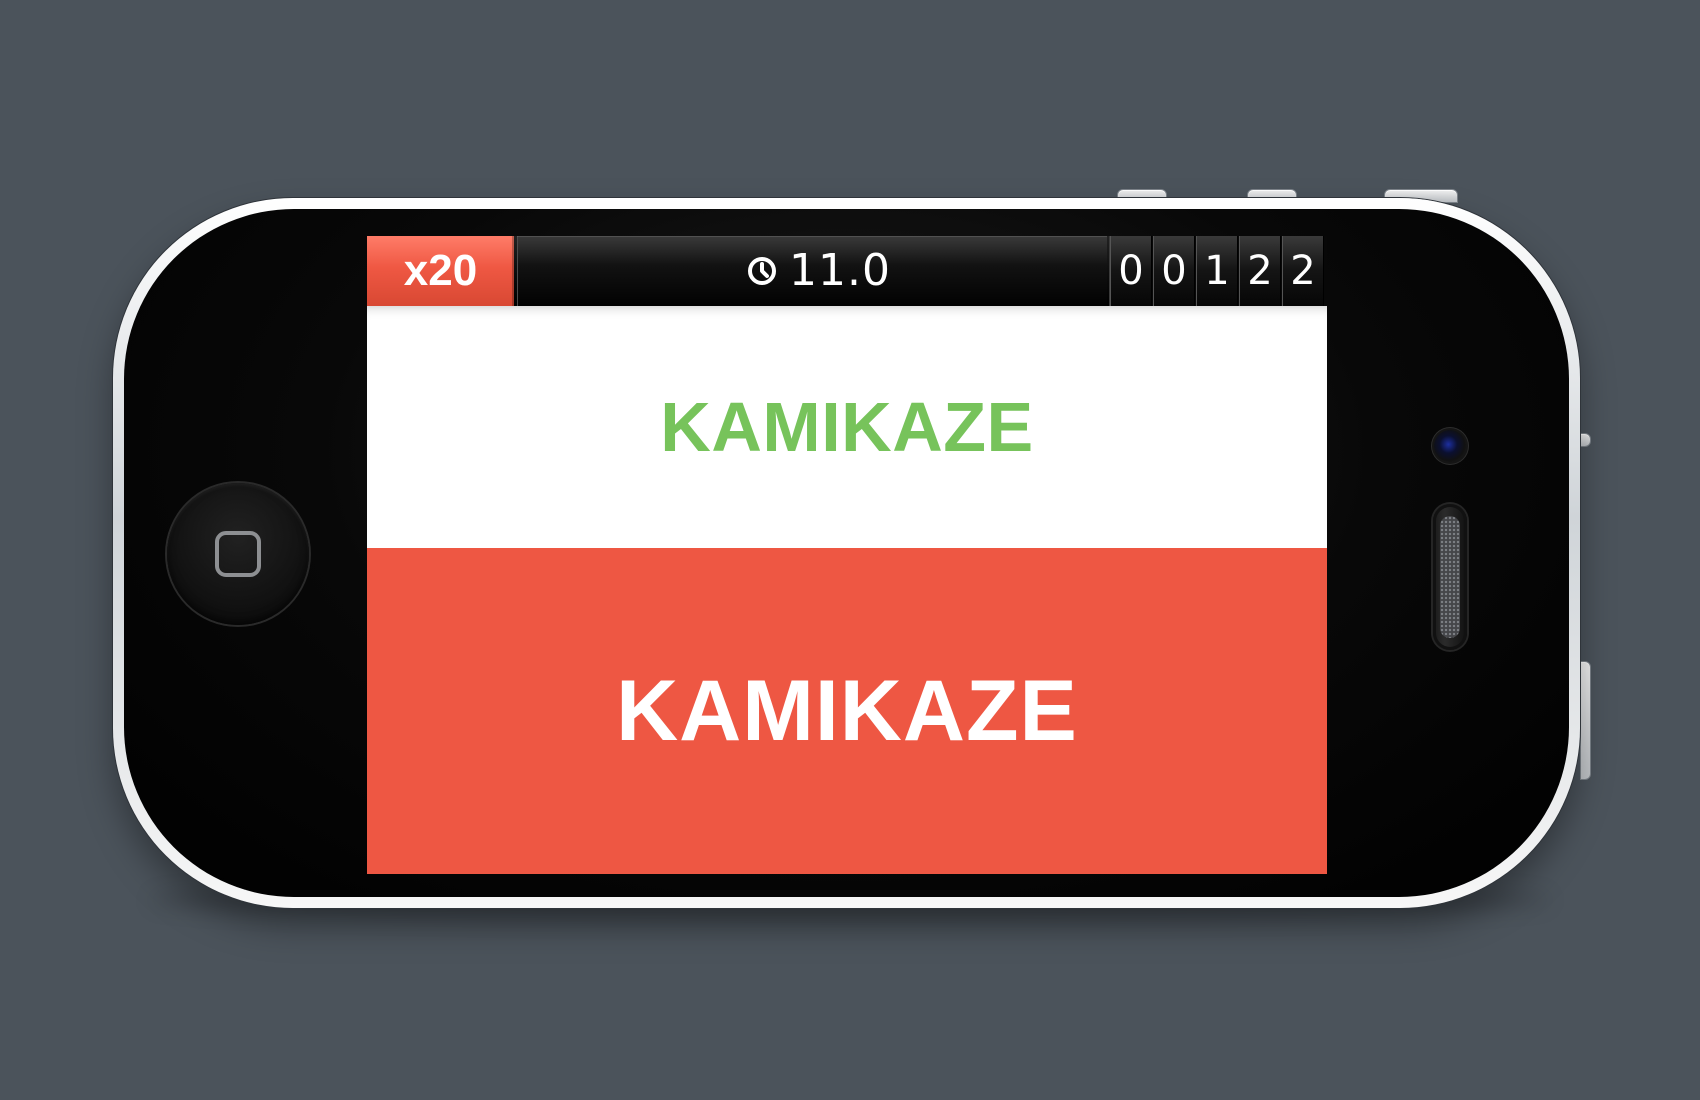 The height and width of the screenshot is (1100, 1700). I want to click on score-counter: 0 0 1 2 2, so click(1218, 271).